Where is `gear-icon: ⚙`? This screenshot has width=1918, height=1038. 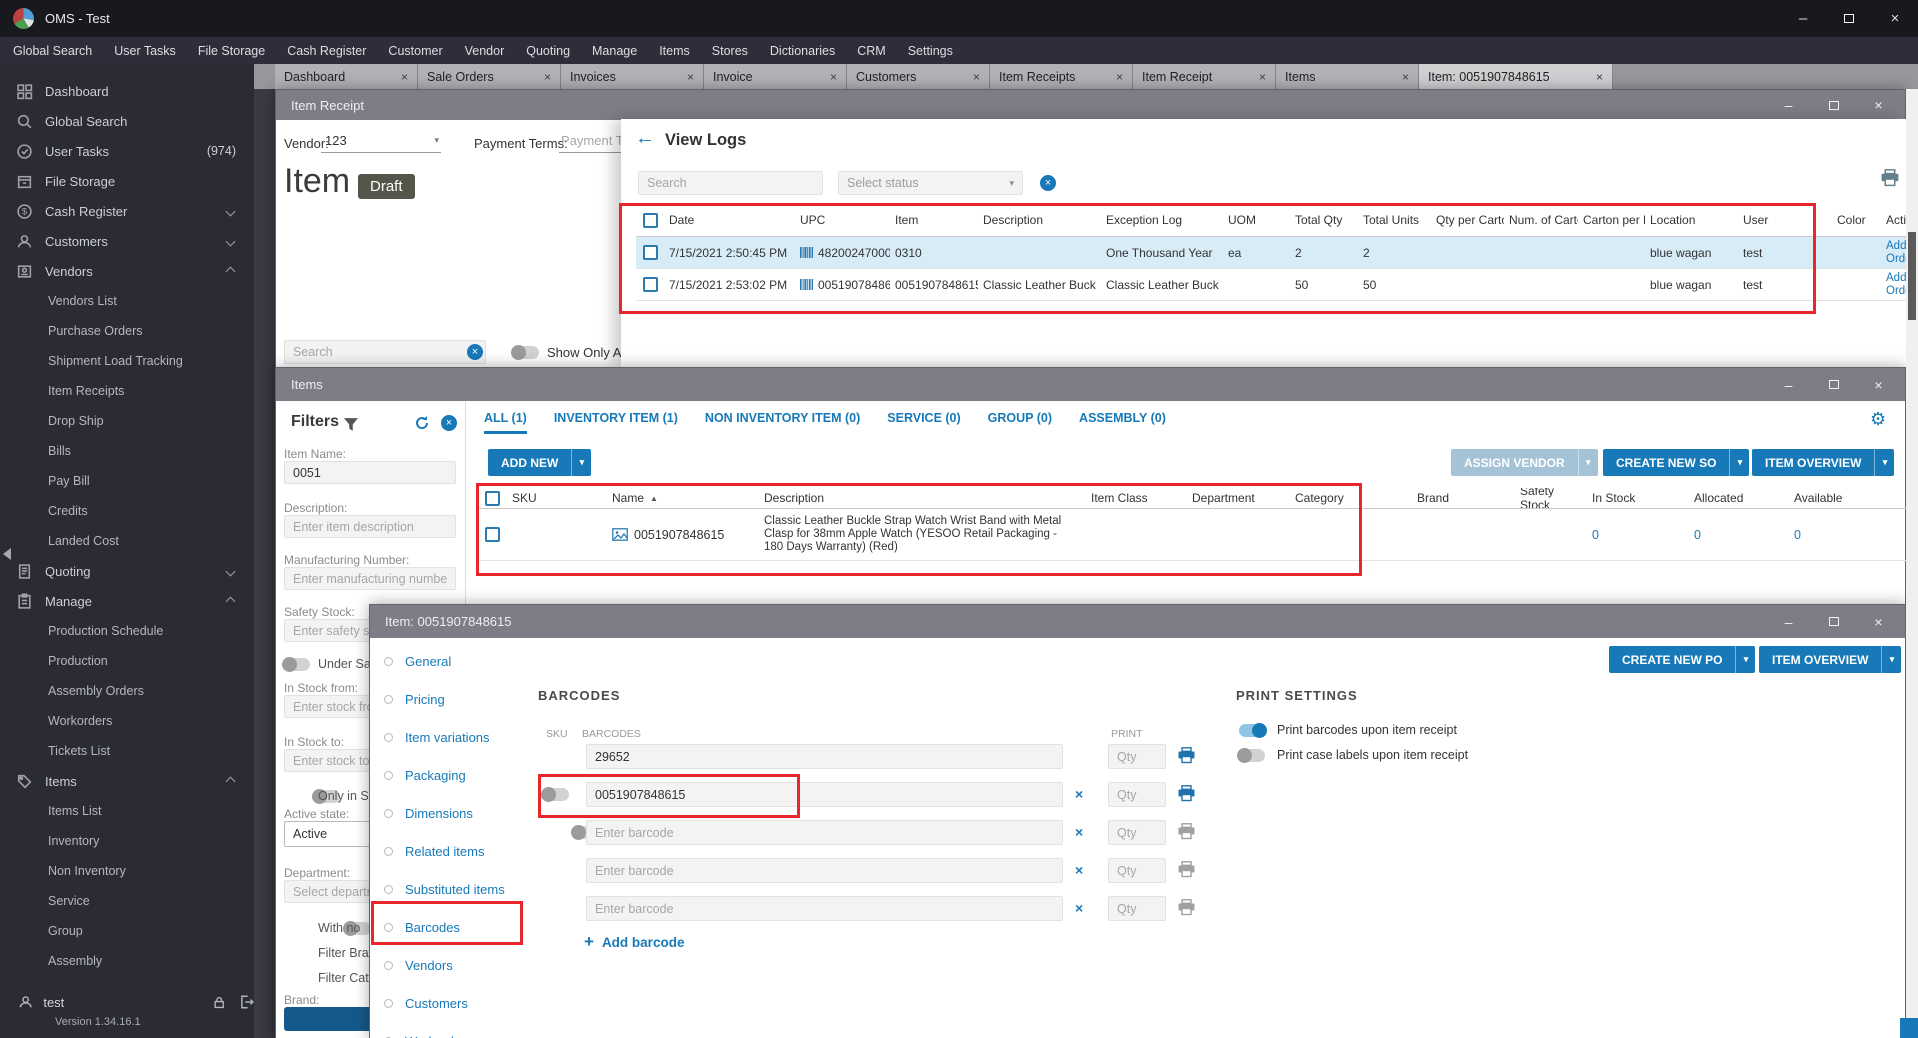 gear-icon: ⚙ is located at coordinates (1878, 419).